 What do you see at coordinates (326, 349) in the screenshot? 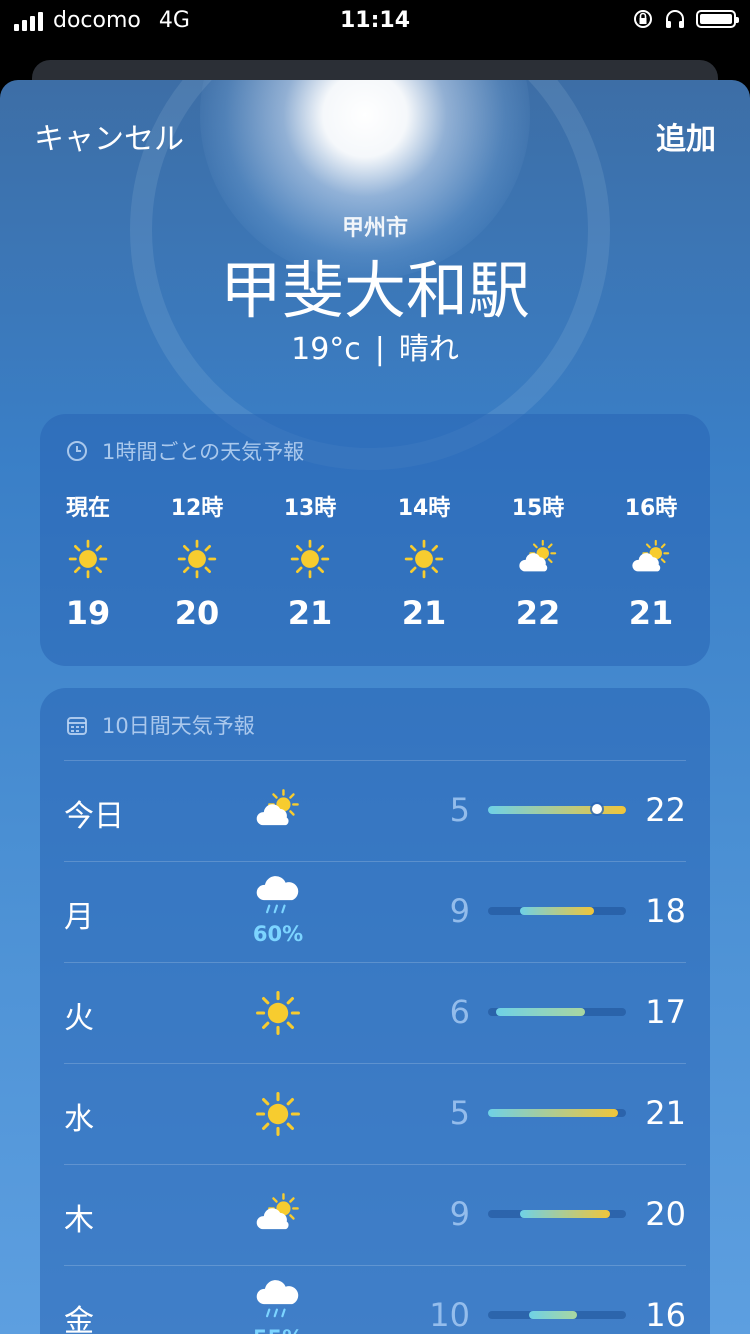
I see `current-temperature: 19°c` at bounding box center [326, 349].